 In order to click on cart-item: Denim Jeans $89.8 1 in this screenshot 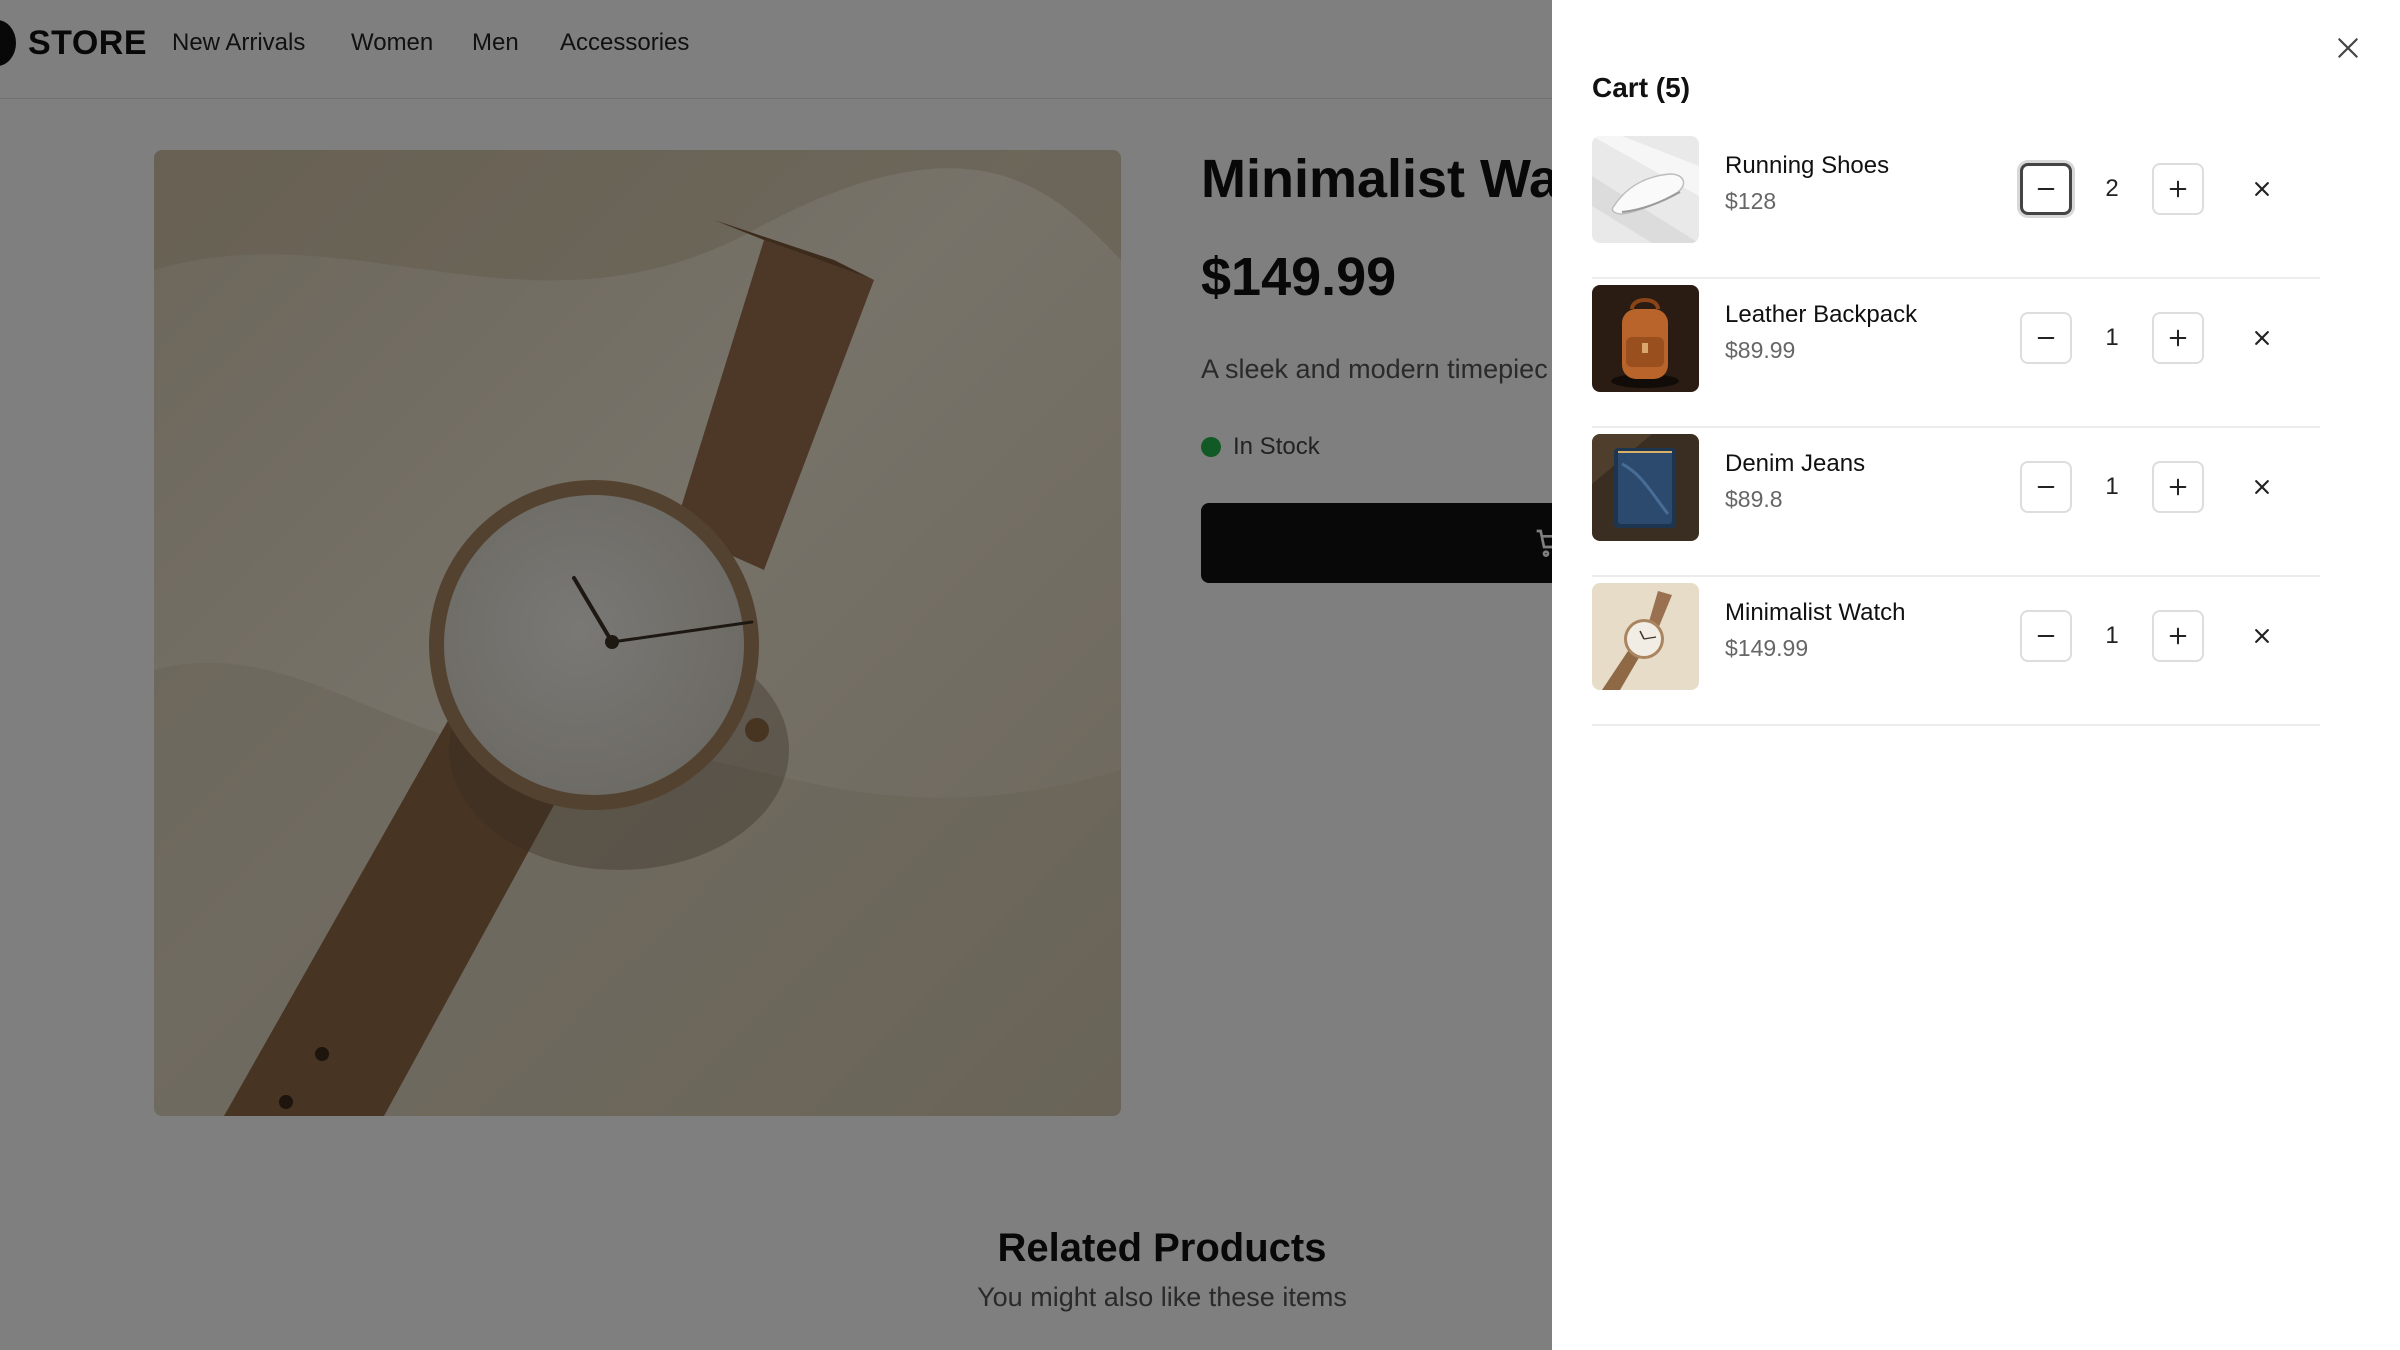, I will do `click(1956, 502)`.